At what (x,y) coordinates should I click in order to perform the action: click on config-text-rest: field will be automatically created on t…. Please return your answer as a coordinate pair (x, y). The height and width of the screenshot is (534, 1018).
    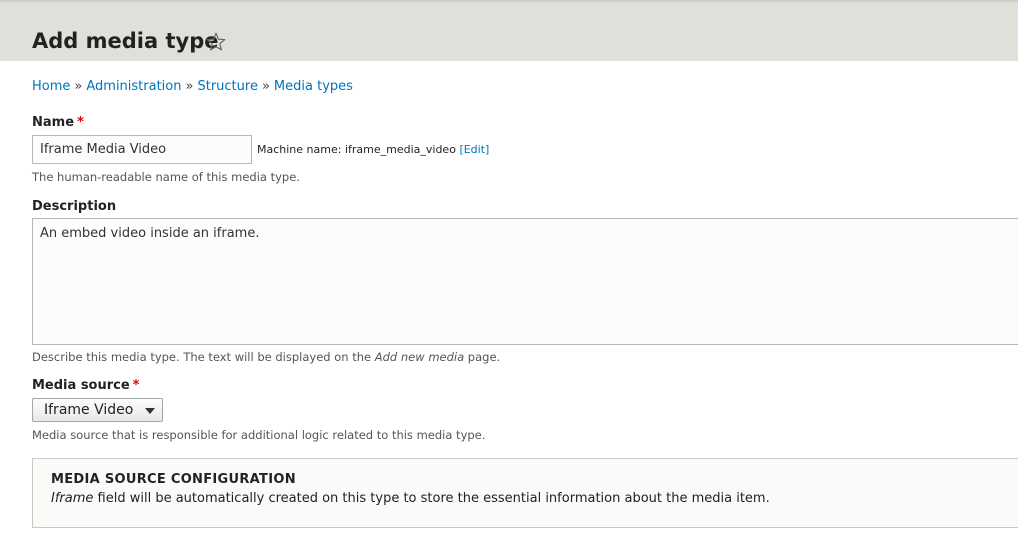
    Looking at the image, I should click on (433, 498).